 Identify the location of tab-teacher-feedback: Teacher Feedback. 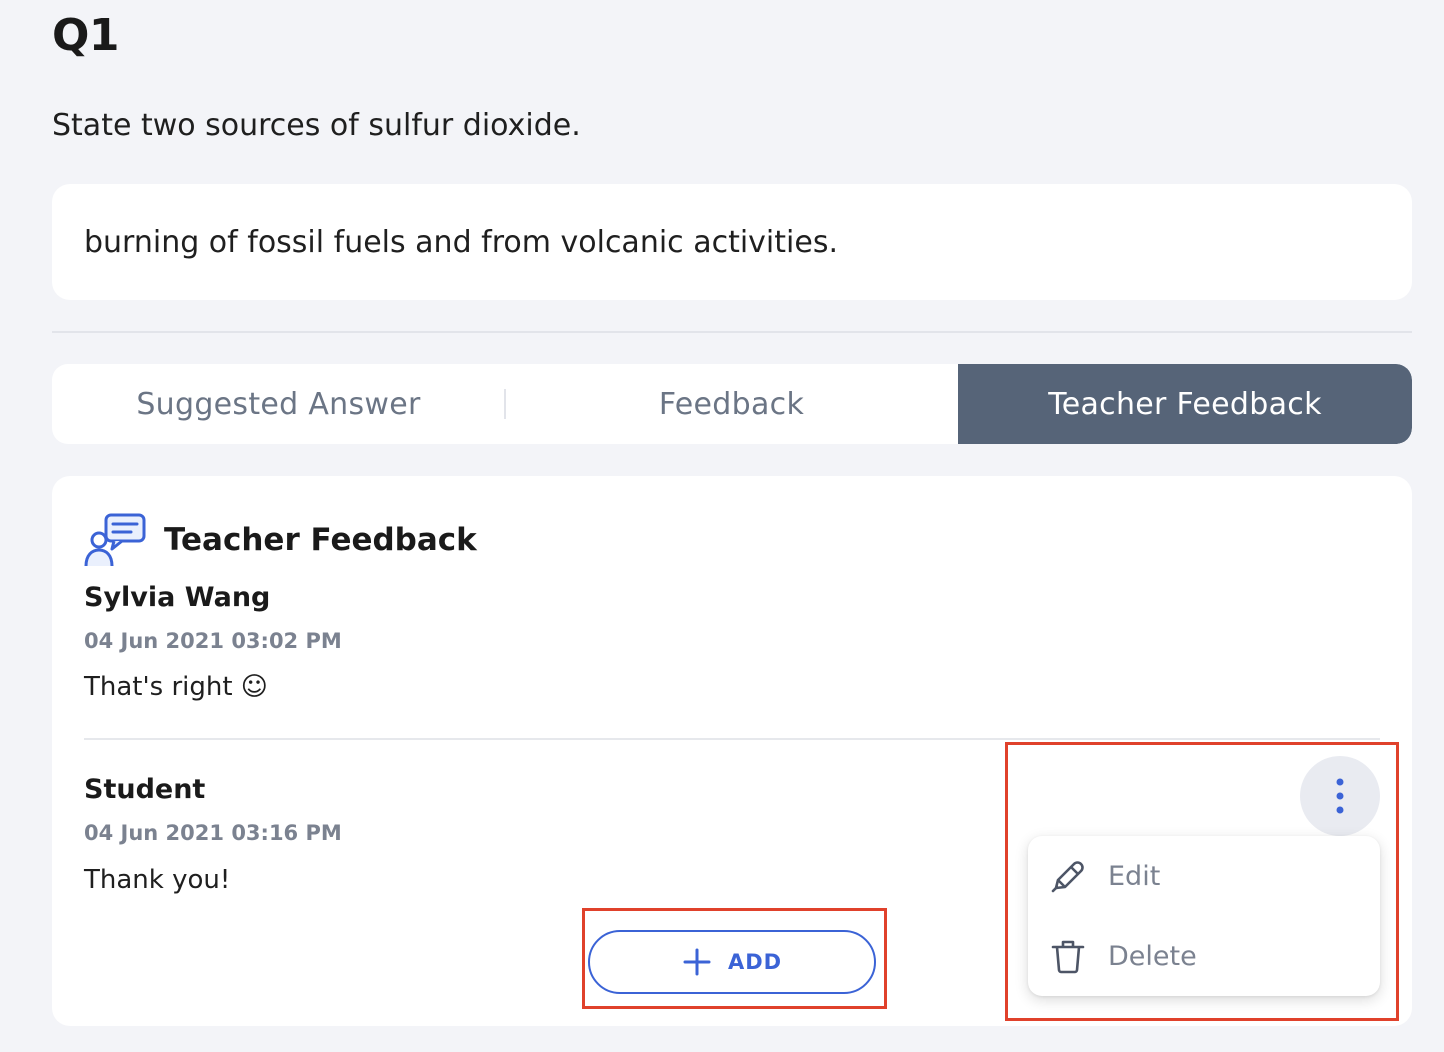
(1185, 404).